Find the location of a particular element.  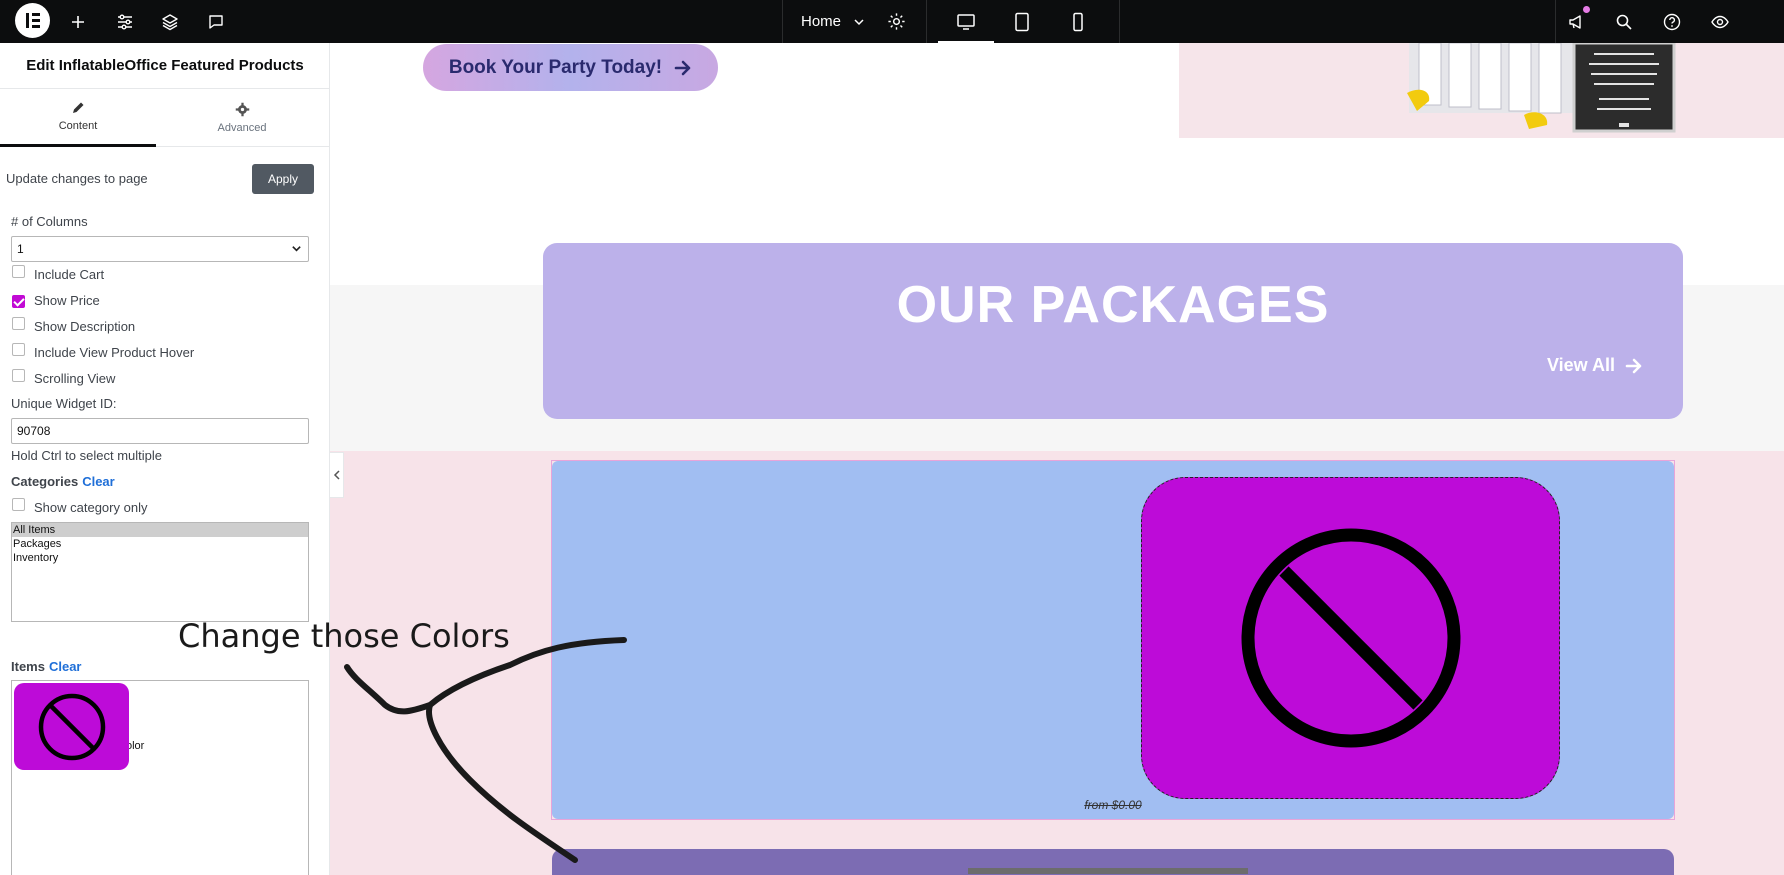

tab-advanced-label: Advanced is located at coordinates (242, 128).